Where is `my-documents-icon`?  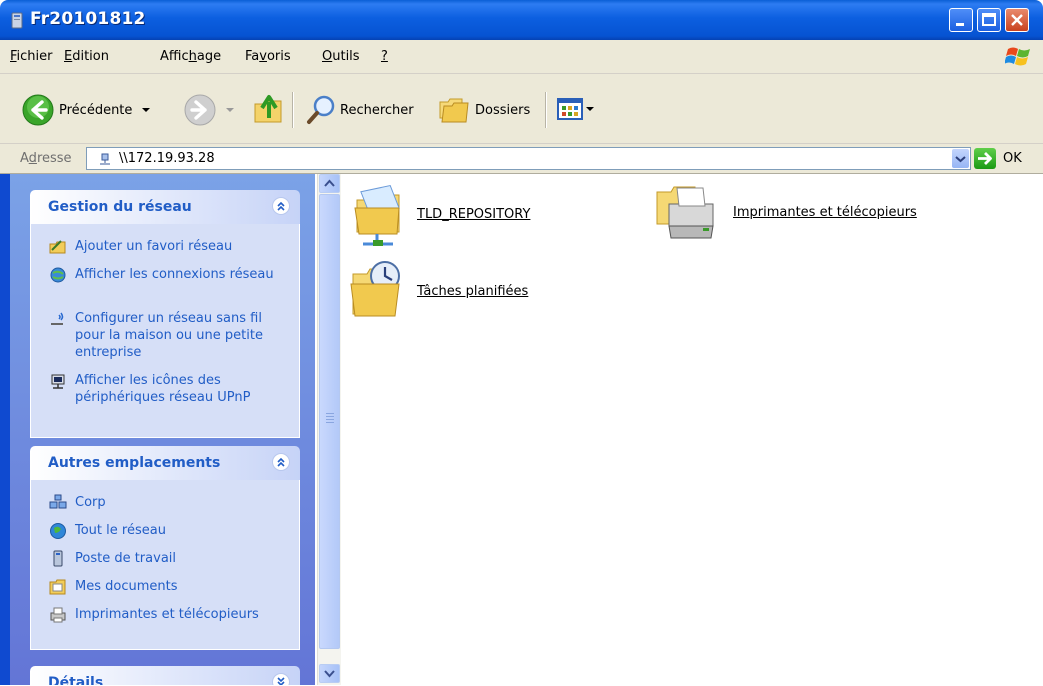
my-documents-icon is located at coordinates (57, 587).